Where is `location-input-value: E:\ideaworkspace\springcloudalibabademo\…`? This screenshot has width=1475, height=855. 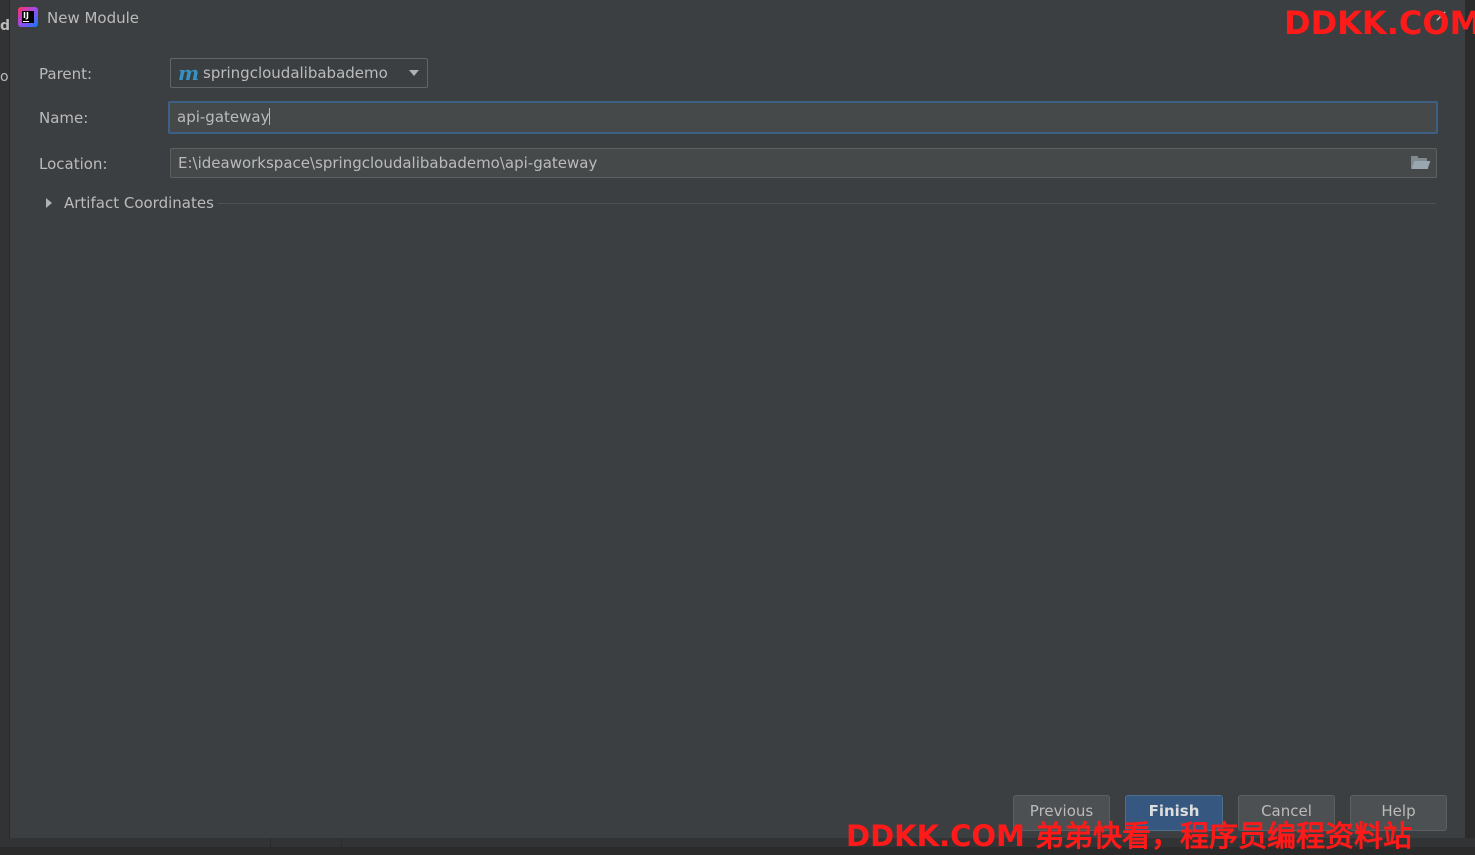
location-input-value: E:\ideaworkspace\springcloudalibabademo\… is located at coordinates (388, 163).